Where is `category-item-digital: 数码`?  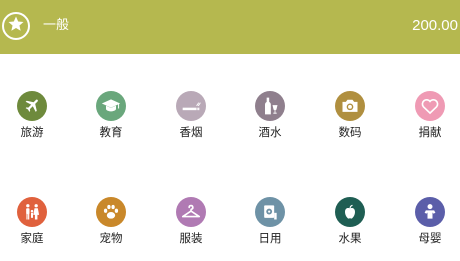 category-item-digital: 数码 is located at coordinates (350, 121).